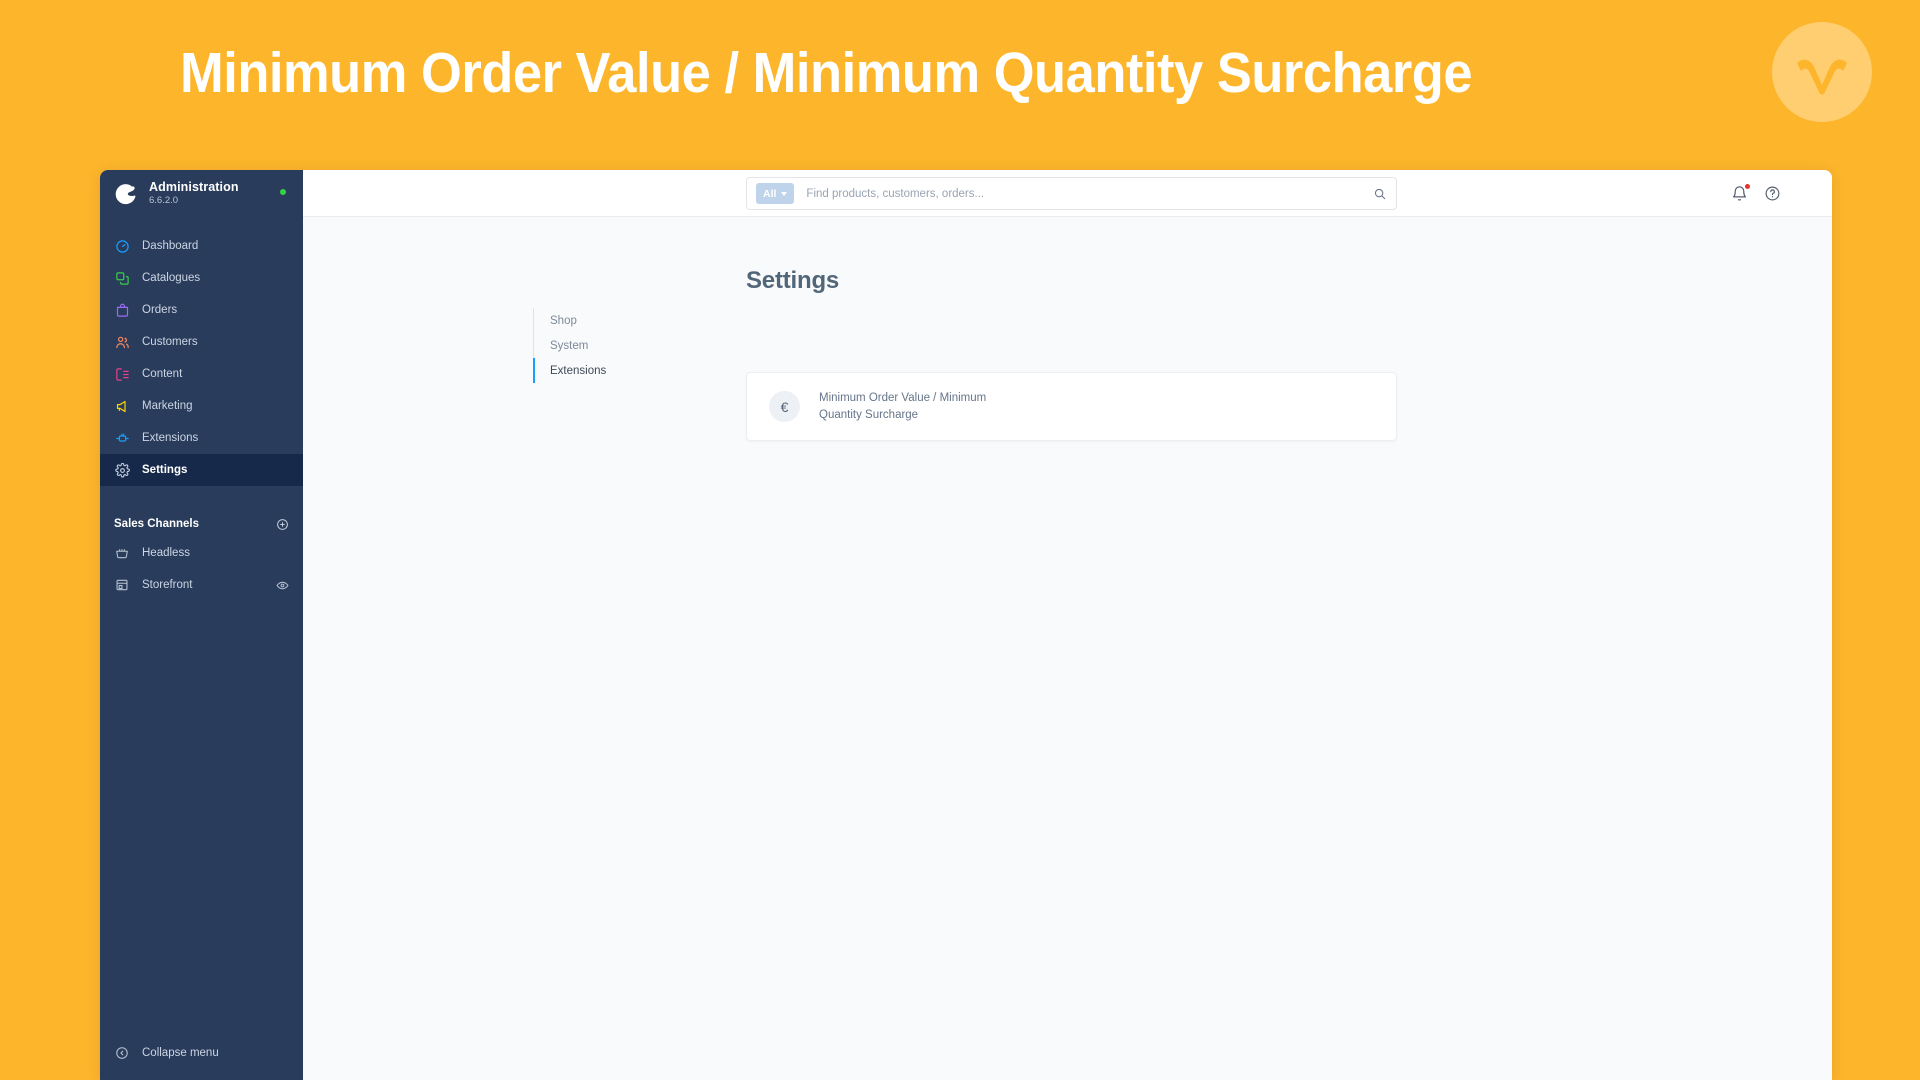 Image resolution: width=1920 pixels, height=1080 pixels. What do you see at coordinates (784, 193) in the screenshot?
I see `chevron-down-icon` at bounding box center [784, 193].